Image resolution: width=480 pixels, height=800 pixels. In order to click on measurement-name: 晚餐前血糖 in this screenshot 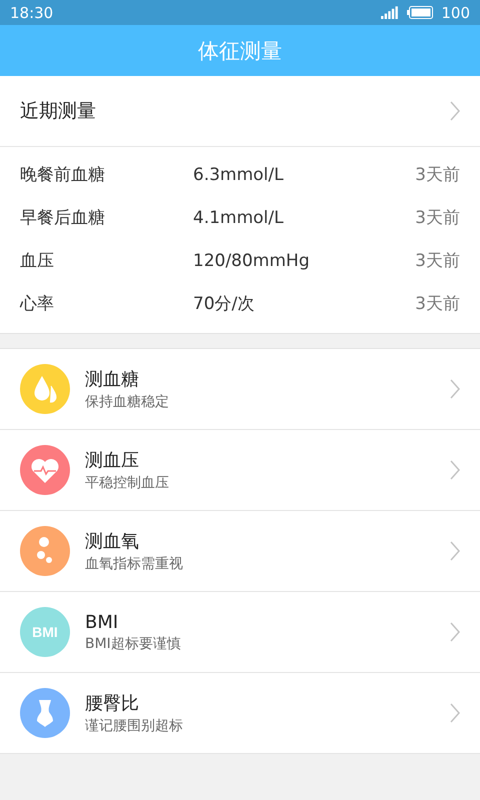, I will do `click(63, 175)`.